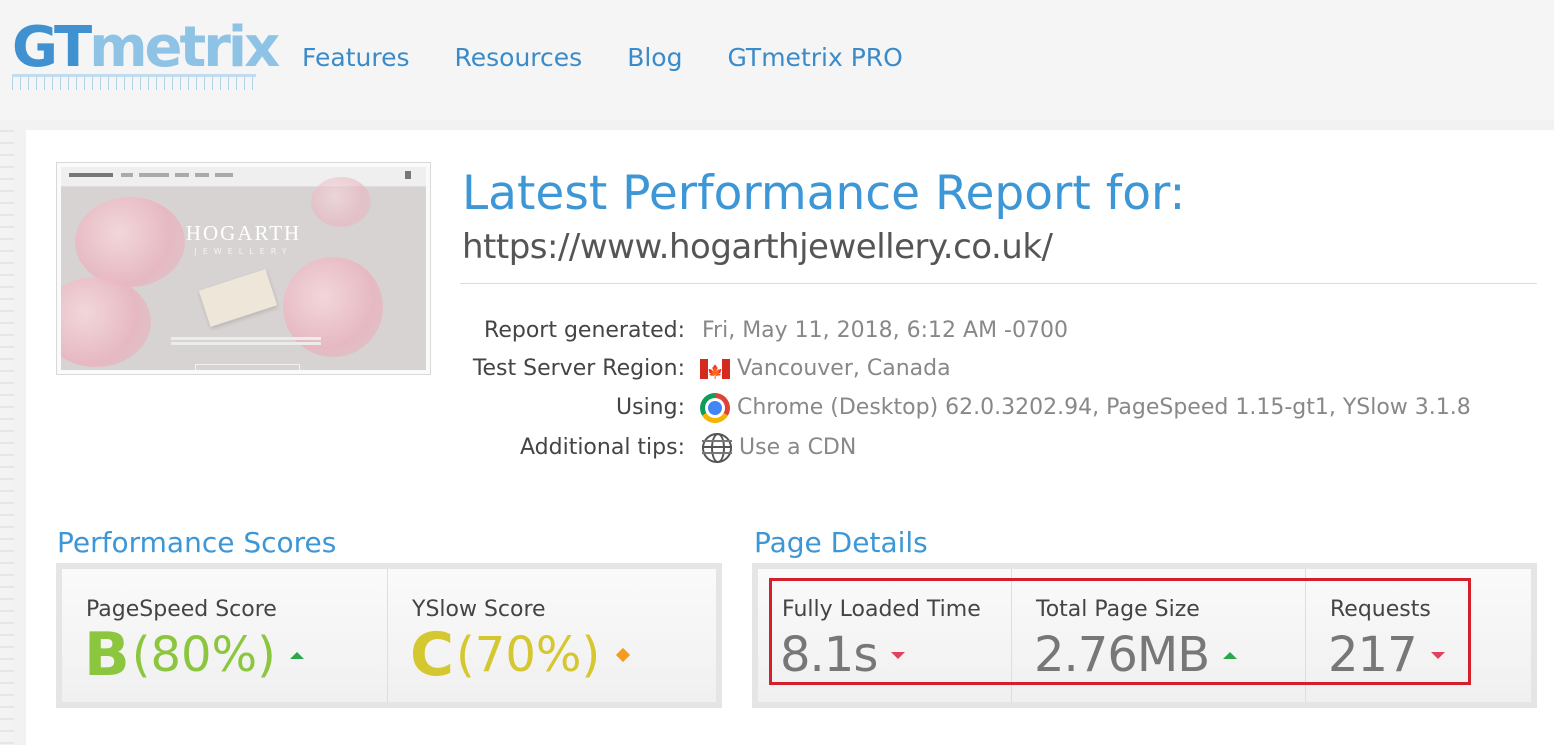  Describe the element at coordinates (432, 655) in the screenshot. I see `yslow-grade: C` at that location.